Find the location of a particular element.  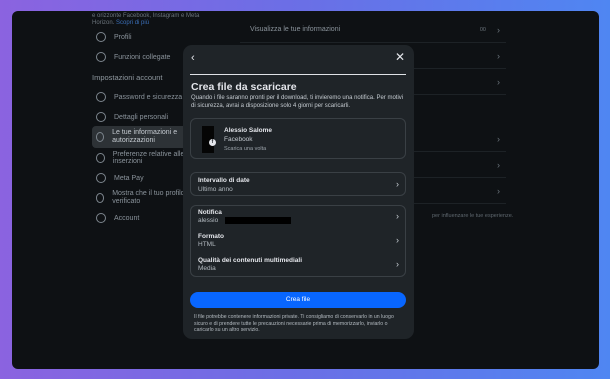

redaction-bar is located at coordinates (258, 220).